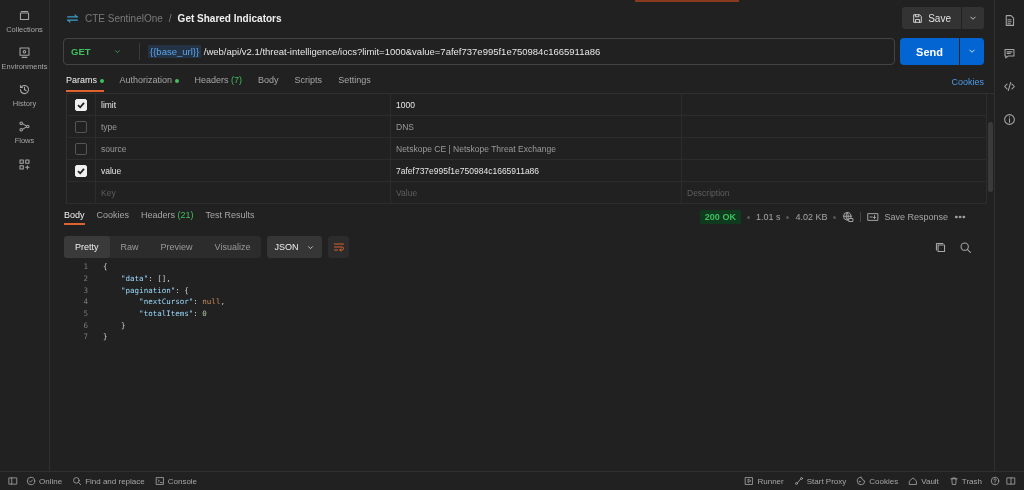  What do you see at coordinates (873, 217) in the screenshot?
I see `save-response-icon` at bounding box center [873, 217].